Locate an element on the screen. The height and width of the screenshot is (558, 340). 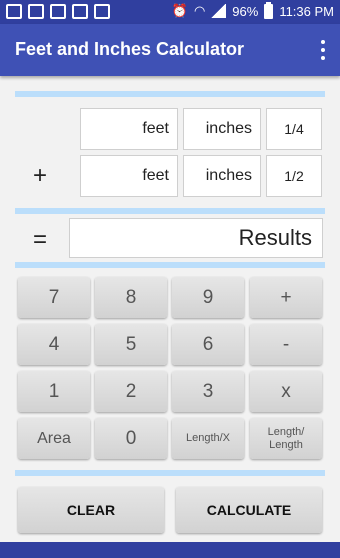
inches-input-1: inches is located at coordinates (222, 129).